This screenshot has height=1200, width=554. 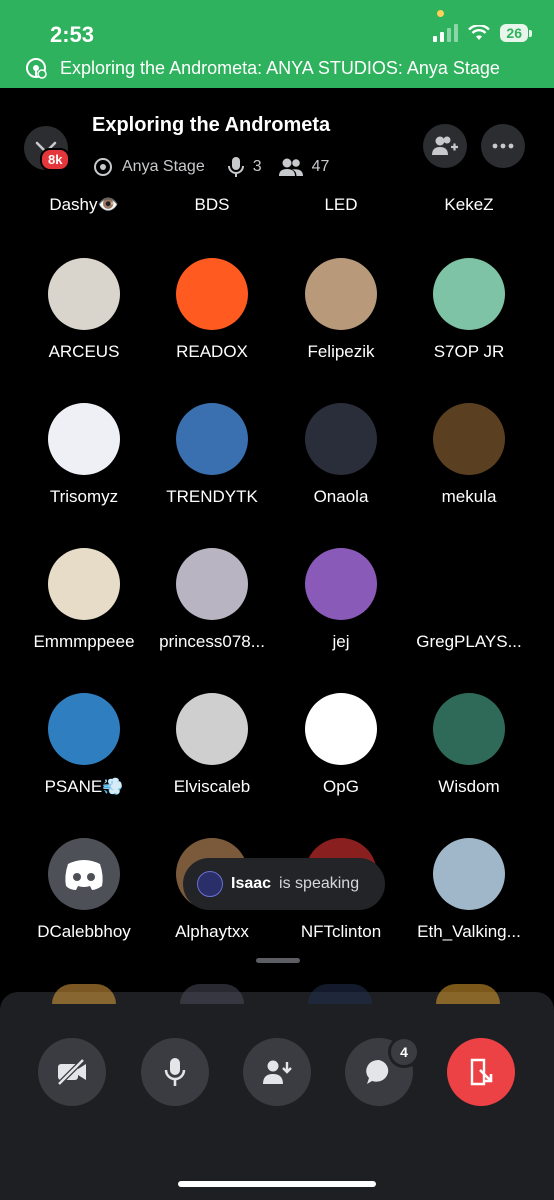 I want to click on discord-logo-icon, so click(x=84, y=875).